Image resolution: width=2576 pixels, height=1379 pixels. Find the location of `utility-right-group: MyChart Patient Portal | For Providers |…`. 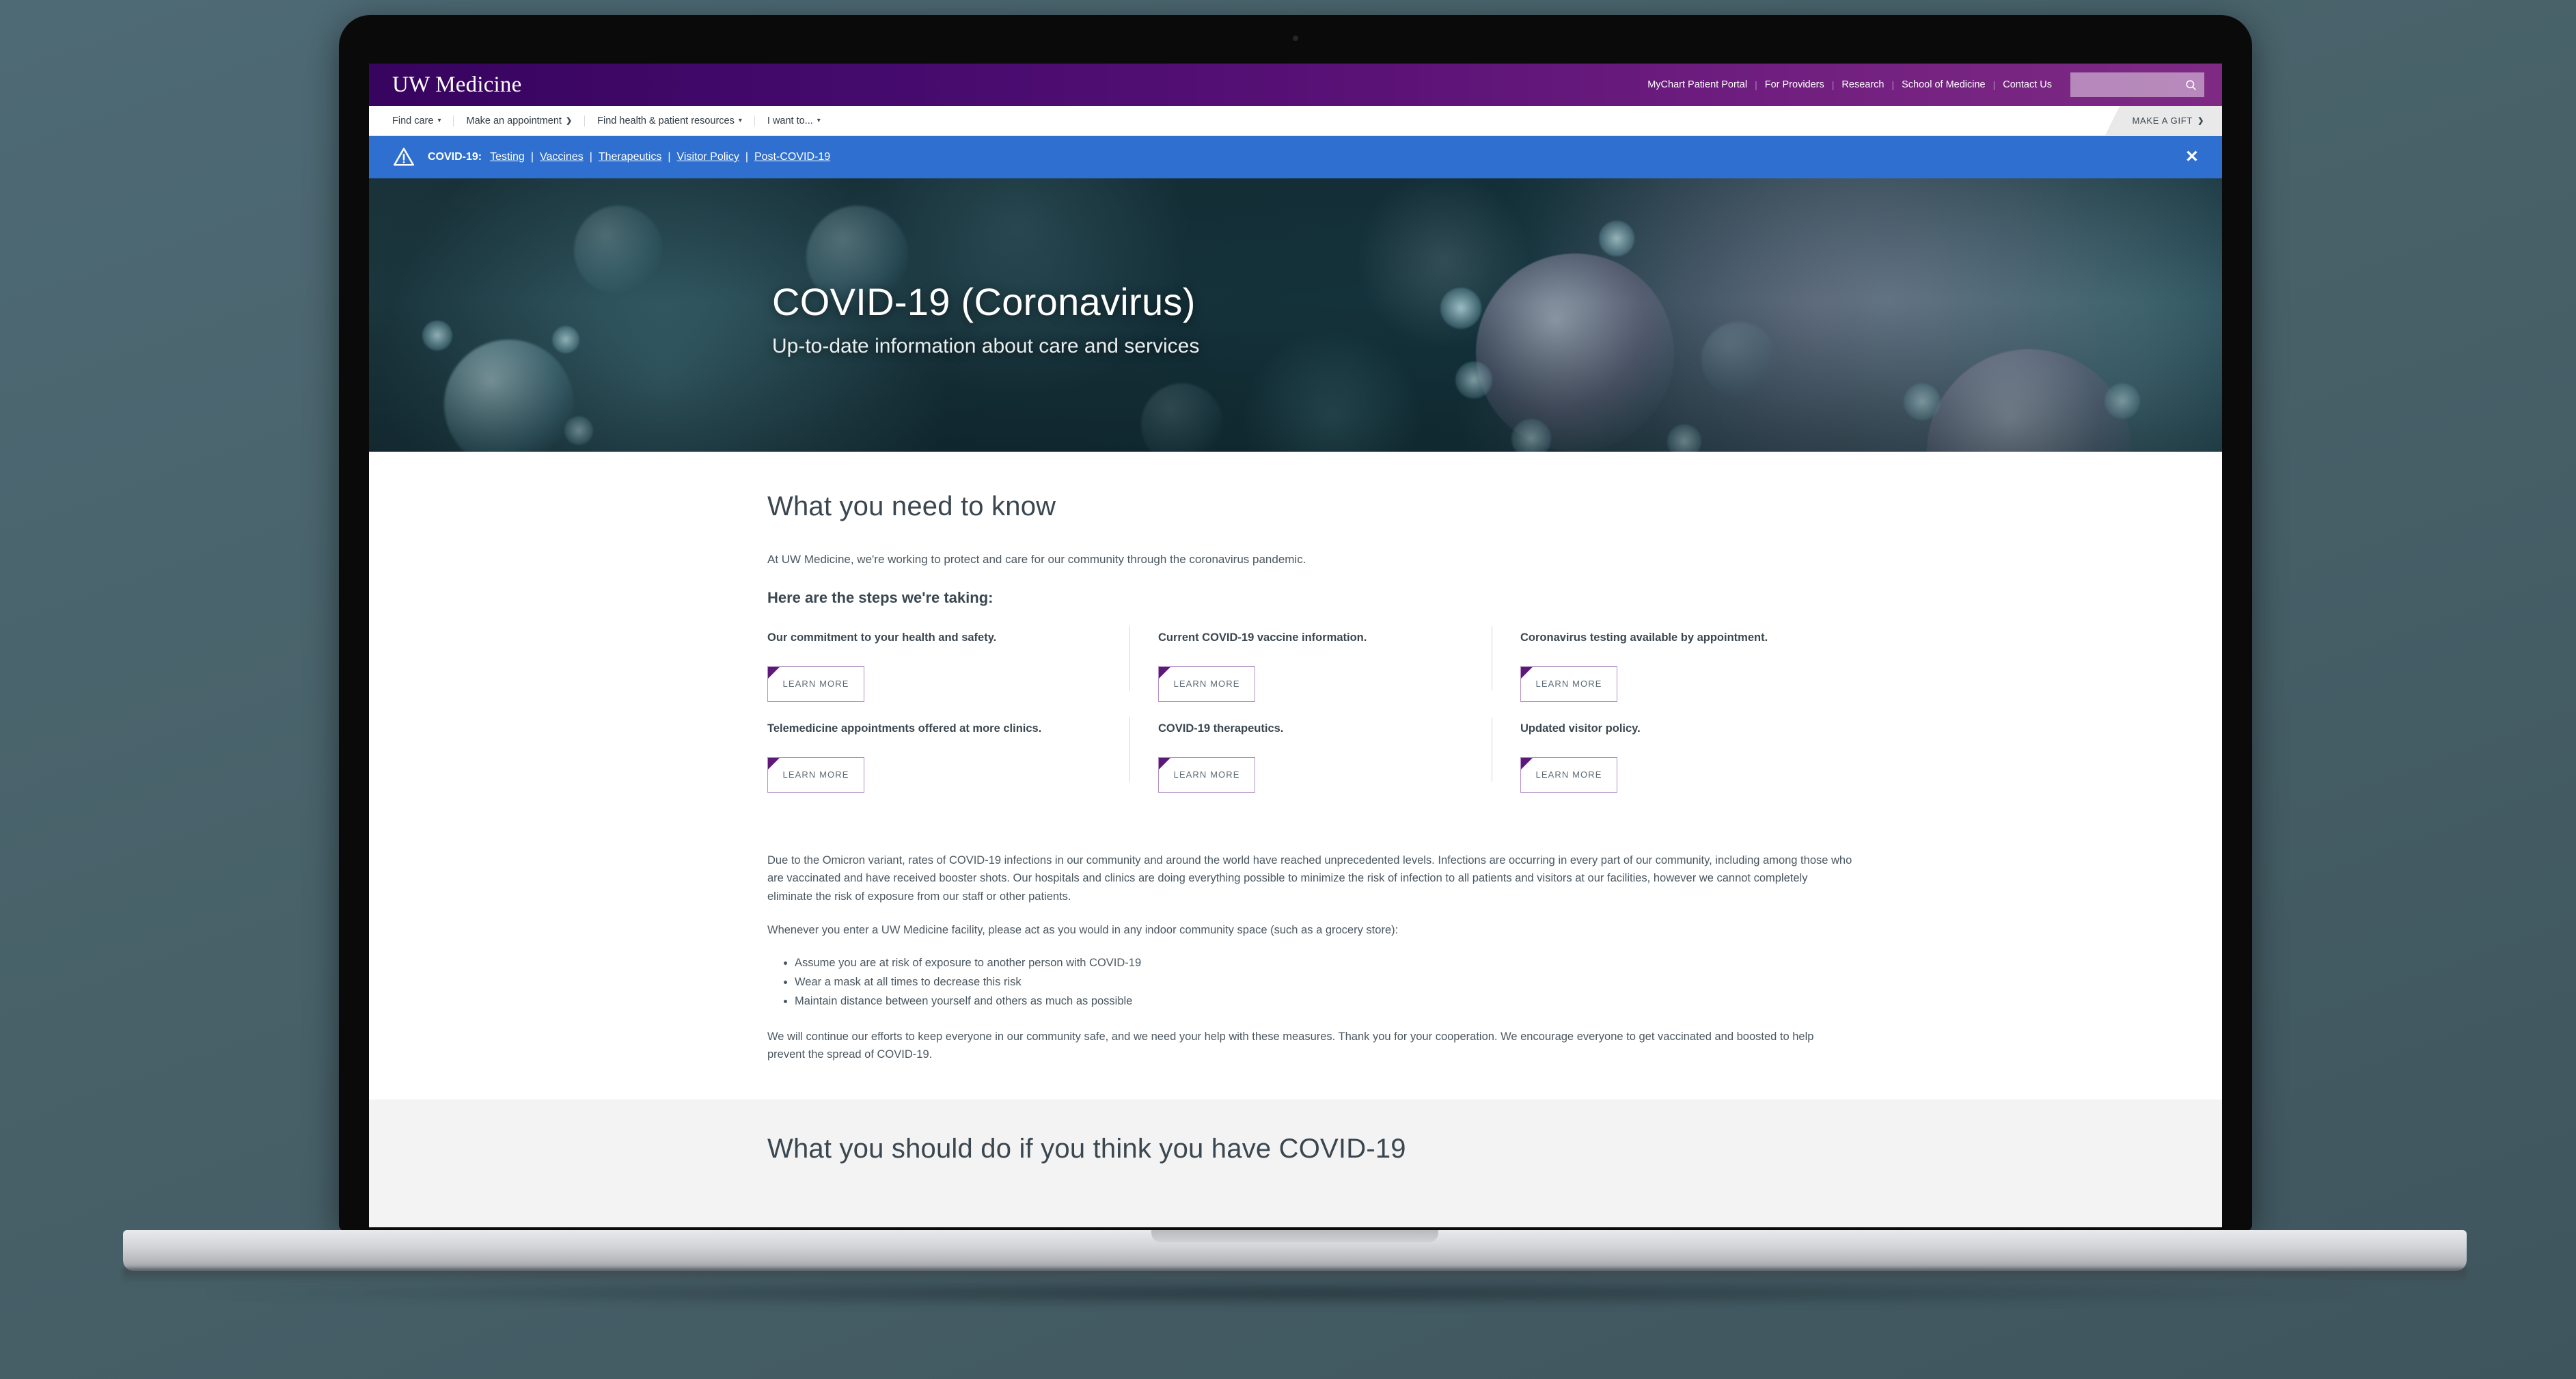

utility-right-group: MyChart Patient Portal | For Providers |… is located at coordinates (1931, 84).